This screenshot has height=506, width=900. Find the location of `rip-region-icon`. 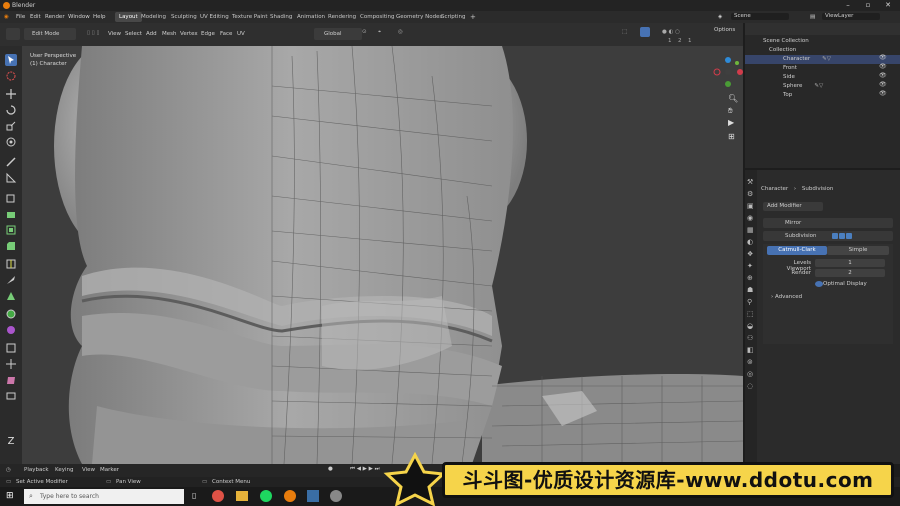

rip-region-icon is located at coordinates (11, 396).